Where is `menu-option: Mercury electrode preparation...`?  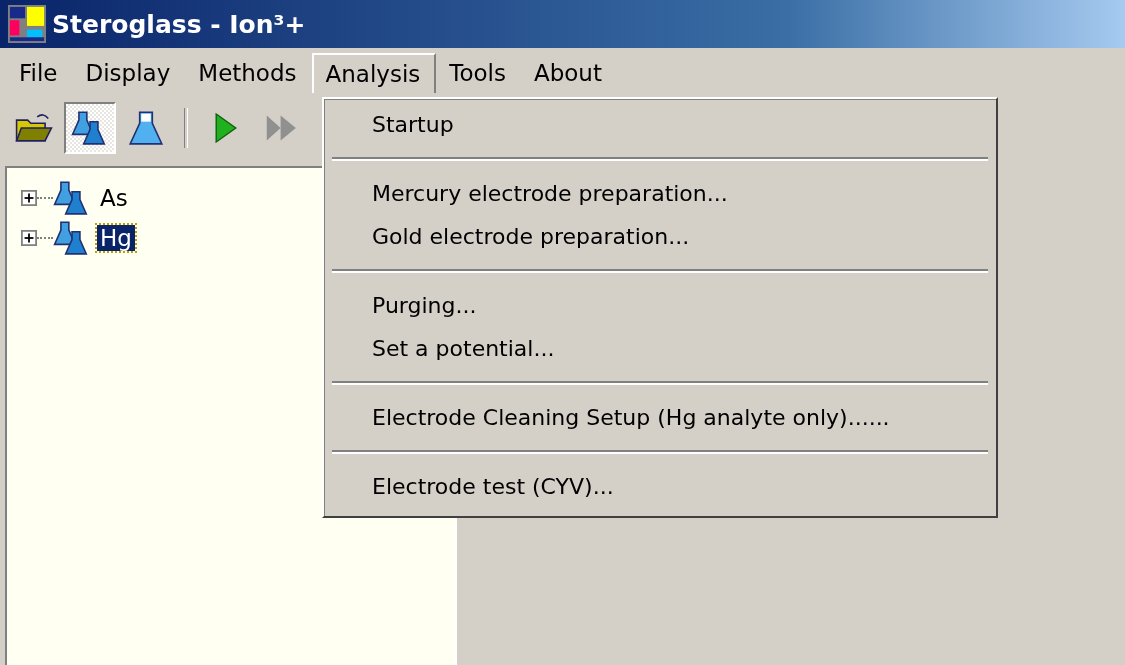
menu-option: Mercury electrode preparation... is located at coordinates (660, 193).